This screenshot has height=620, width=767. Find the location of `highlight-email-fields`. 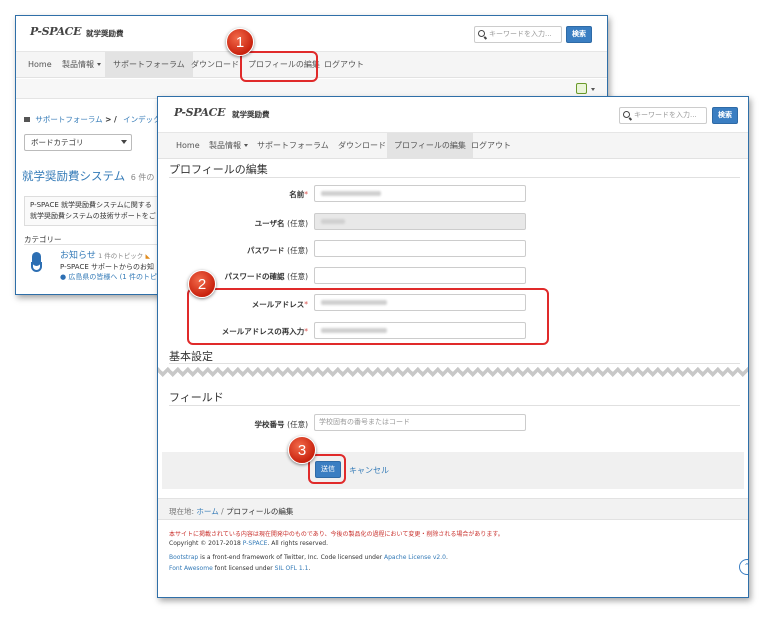

highlight-email-fields is located at coordinates (368, 316).